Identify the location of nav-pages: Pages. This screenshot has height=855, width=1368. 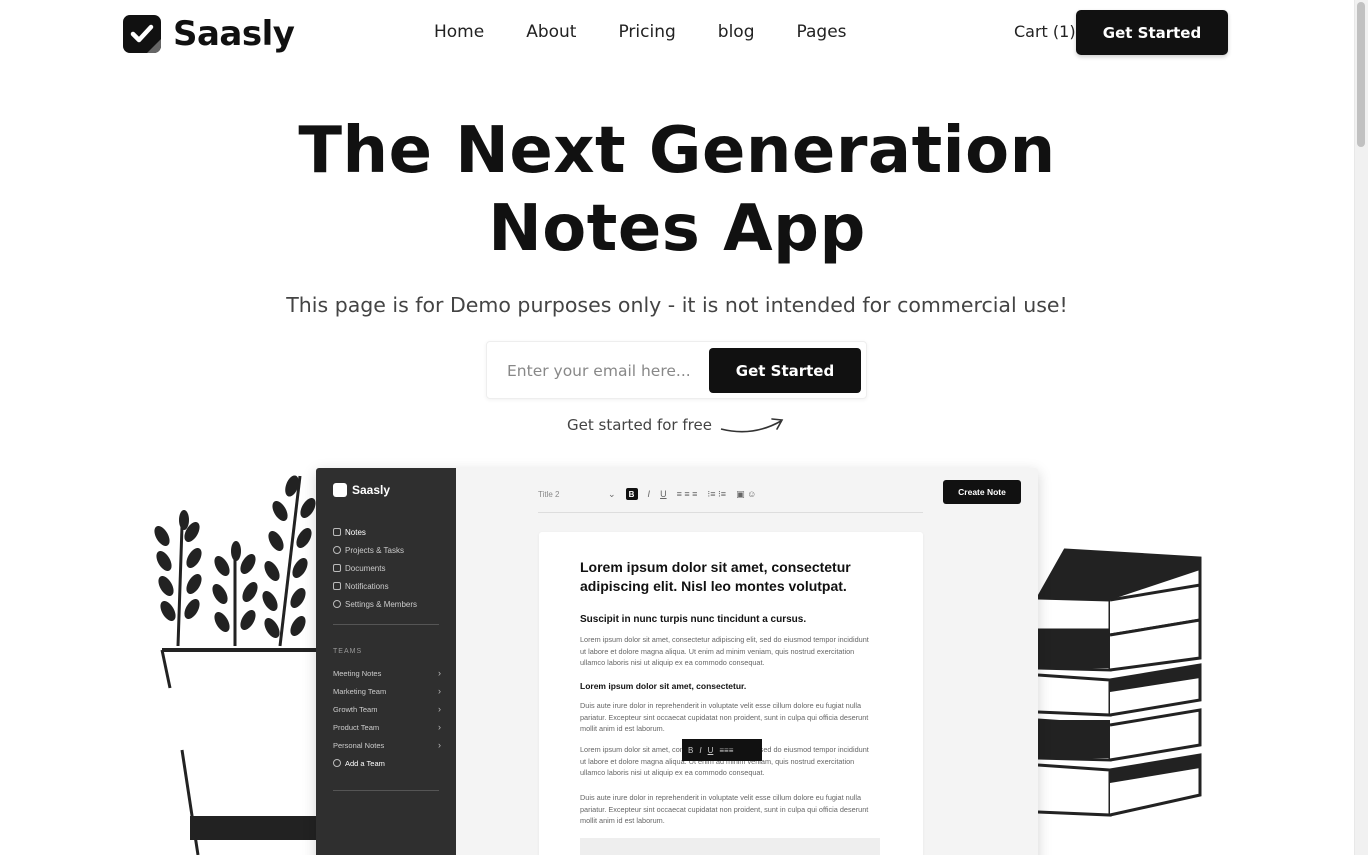
(822, 32).